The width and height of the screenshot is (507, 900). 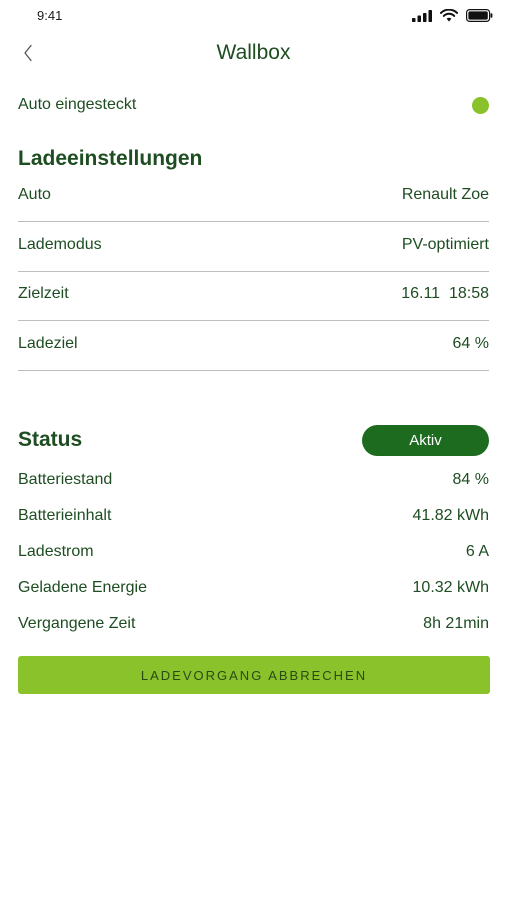 I want to click on cancel-charging-button: LADEVORGANG ABBRECHEN, so click(x=254, y=675).